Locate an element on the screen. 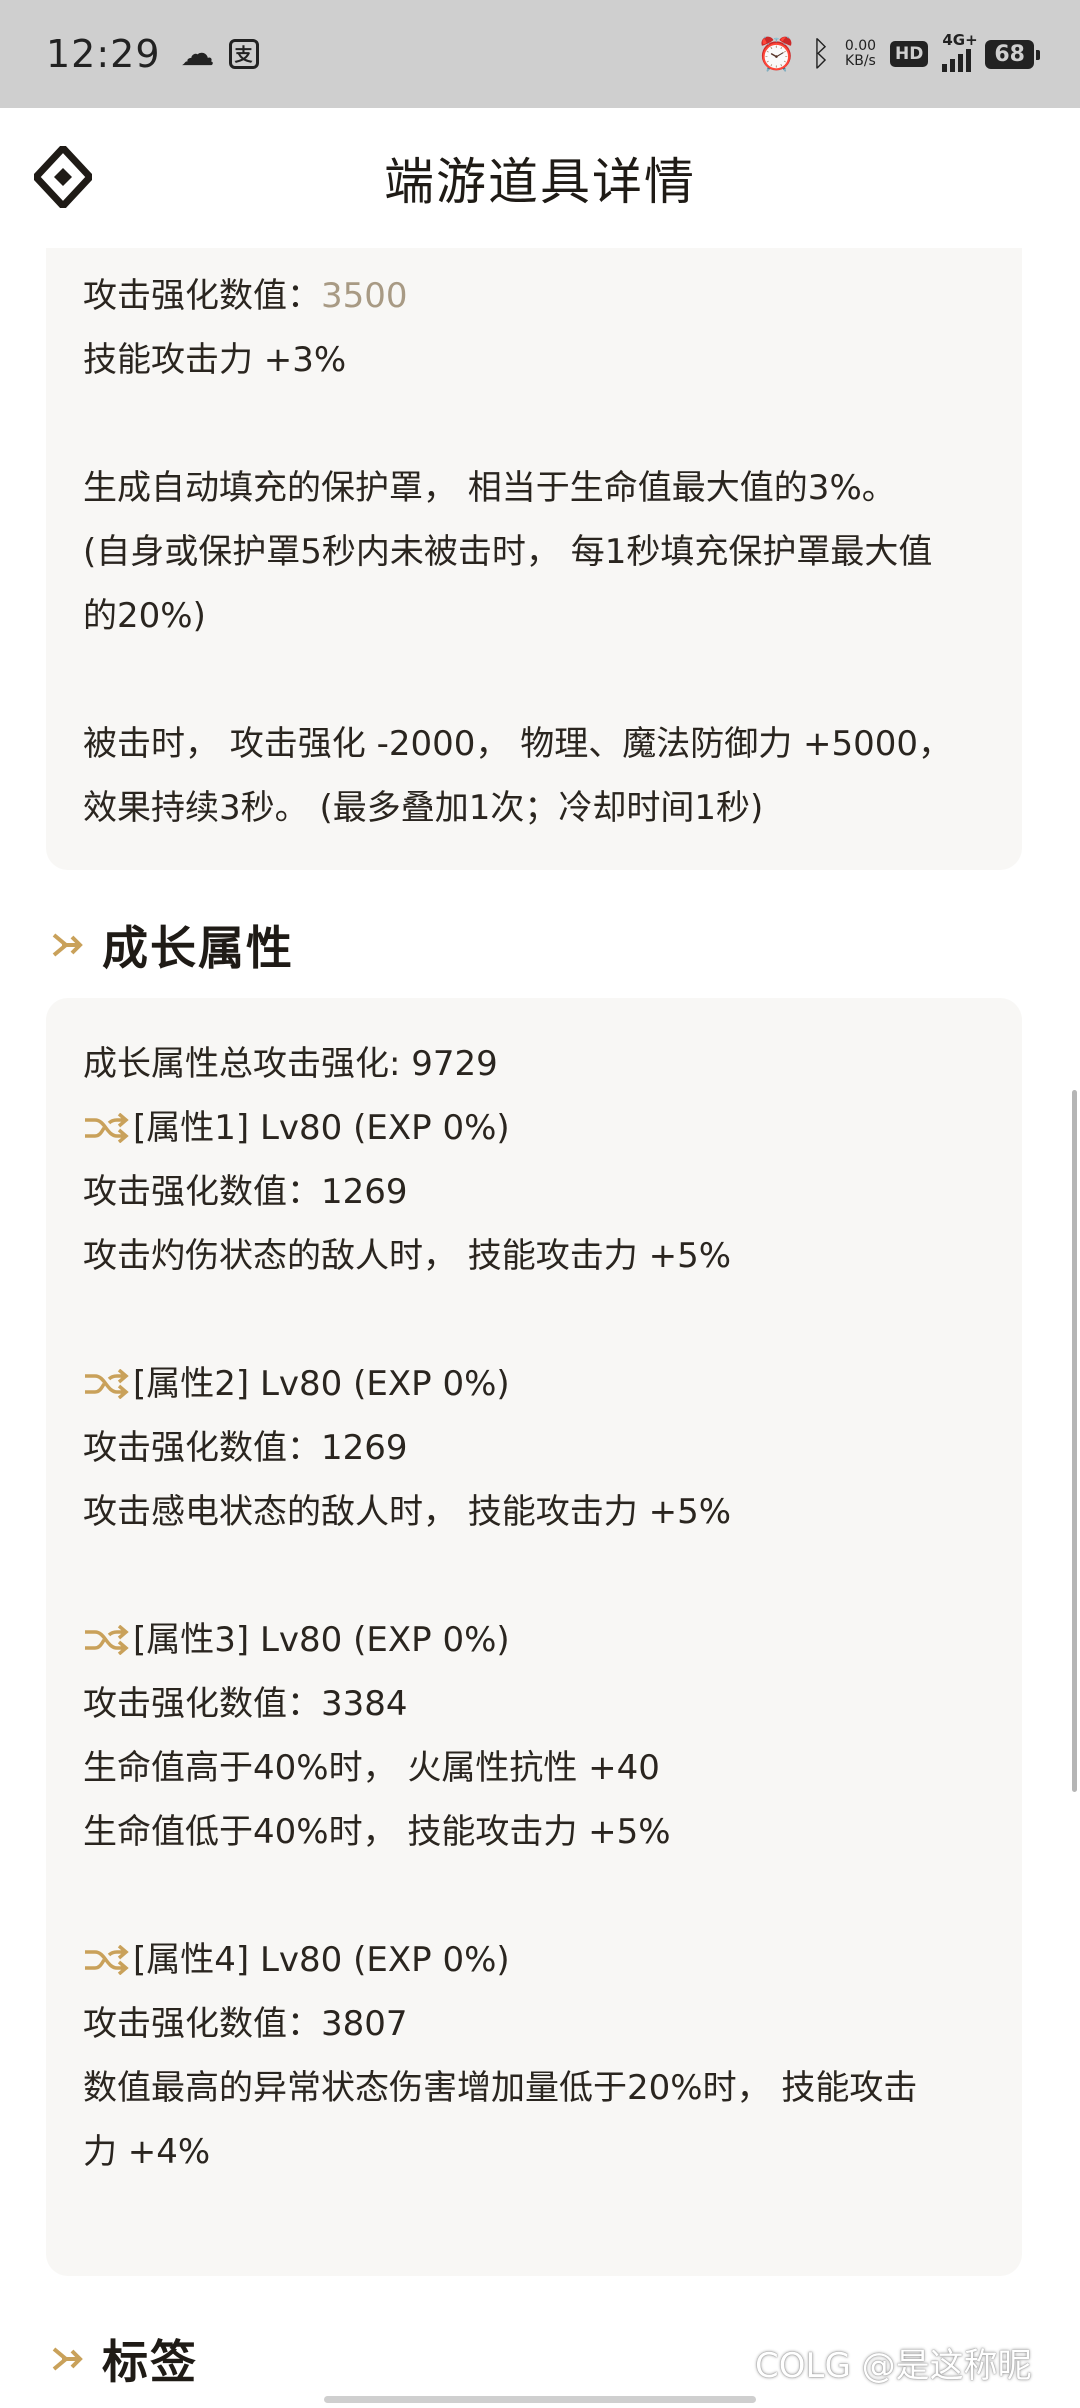 Image resolution: width=1080 pixels, height=2408 pixels. growth-section-title: 成长属性 is located at coordinates (171, 945).